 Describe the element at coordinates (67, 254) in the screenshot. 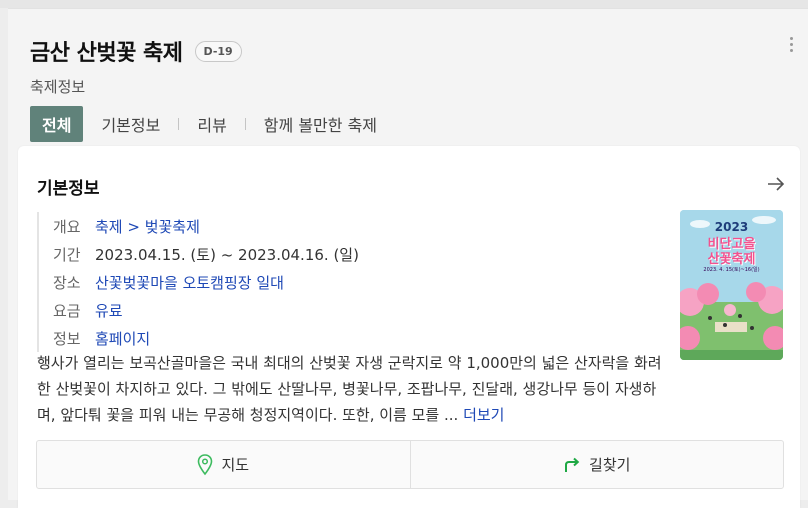

I see `info-label: 기간` at that location.